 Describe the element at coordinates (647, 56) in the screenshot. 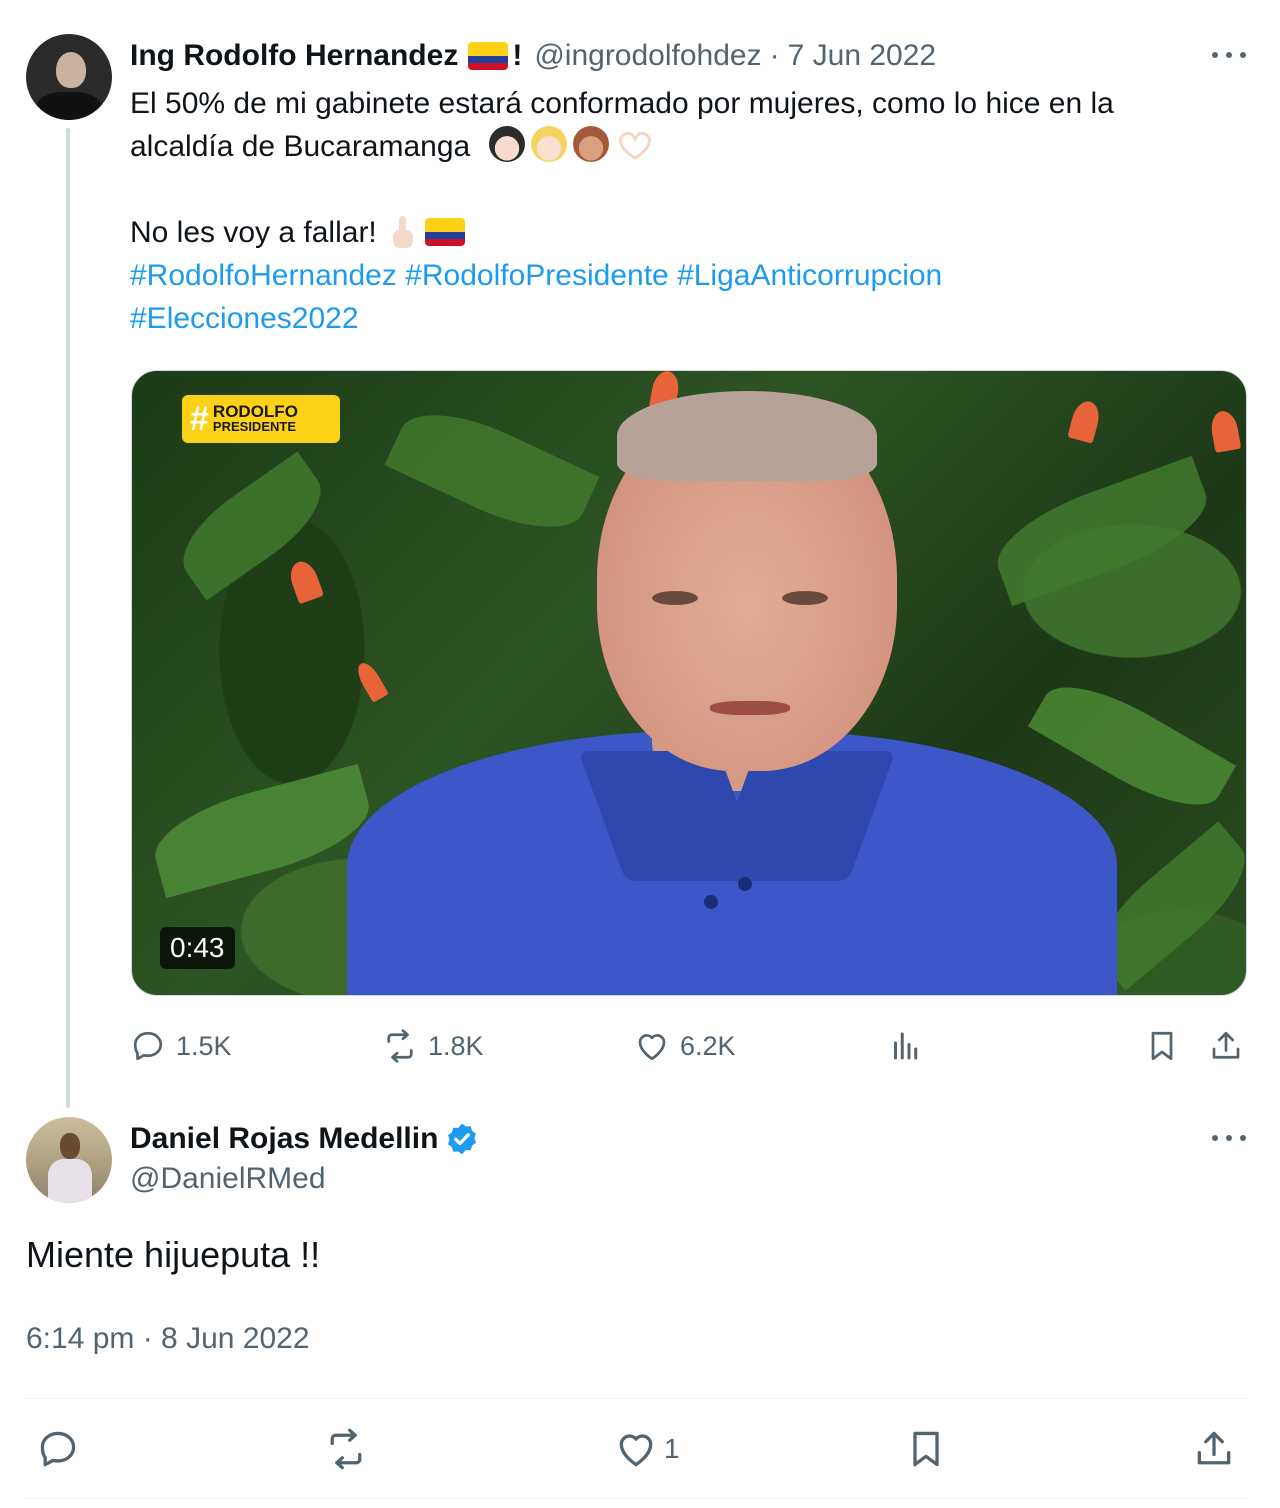

I see `author-handle: @ingrodolfohdez` at that location.